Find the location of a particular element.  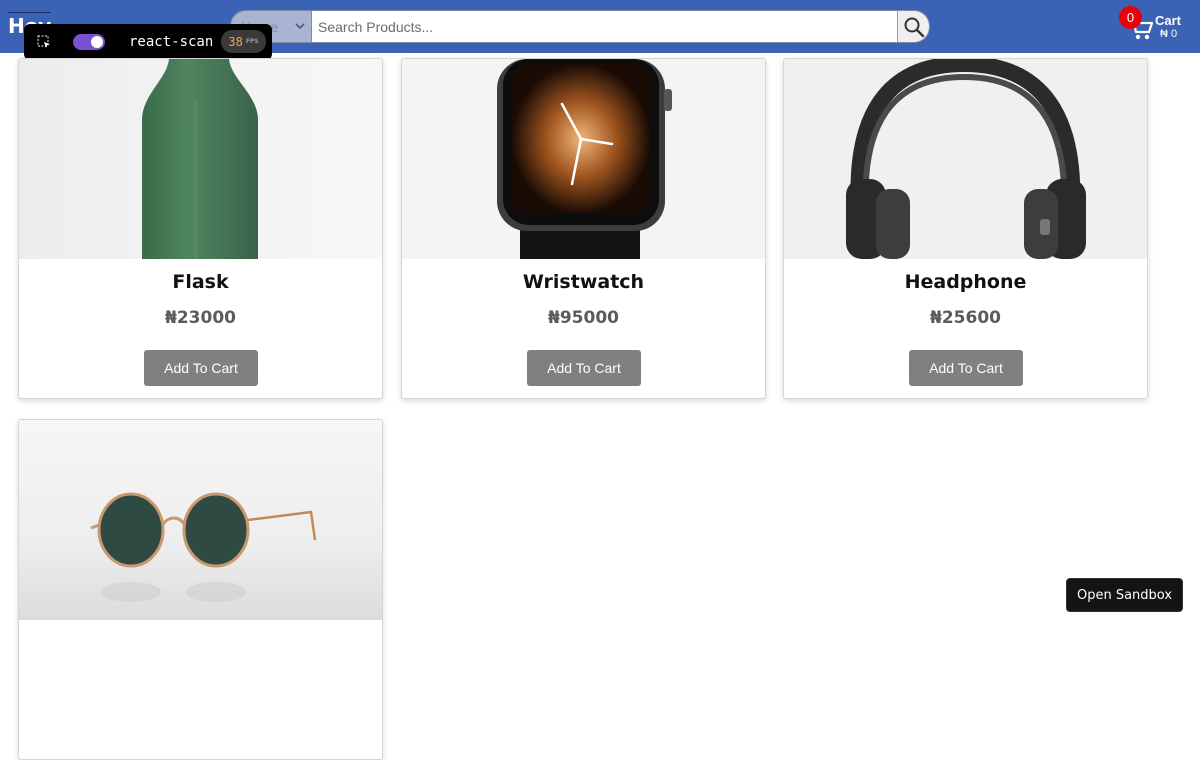

product-image-sunglasses is located at coordinates (200, 520).